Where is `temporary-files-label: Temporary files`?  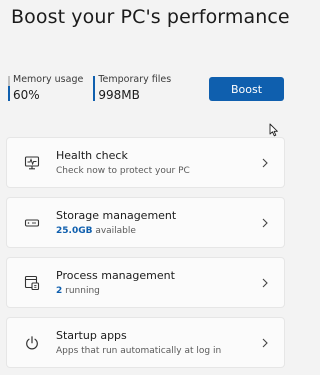
temporary-files-label: Temporary files is located at coordinates (135, 79).